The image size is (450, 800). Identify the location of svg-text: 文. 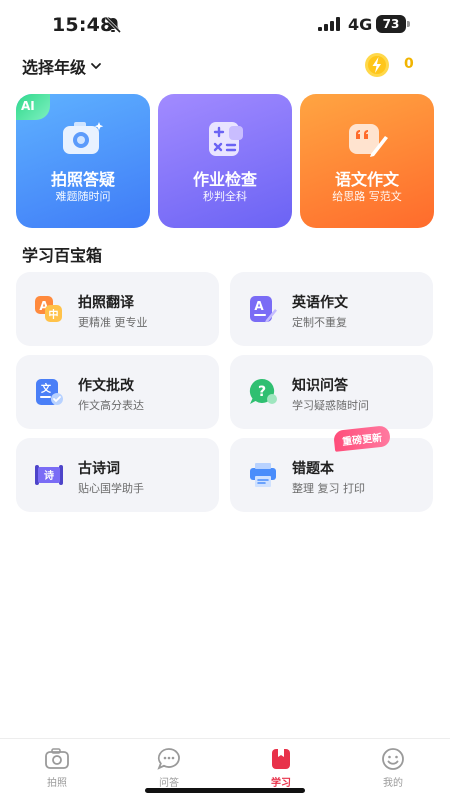
(46, 388).